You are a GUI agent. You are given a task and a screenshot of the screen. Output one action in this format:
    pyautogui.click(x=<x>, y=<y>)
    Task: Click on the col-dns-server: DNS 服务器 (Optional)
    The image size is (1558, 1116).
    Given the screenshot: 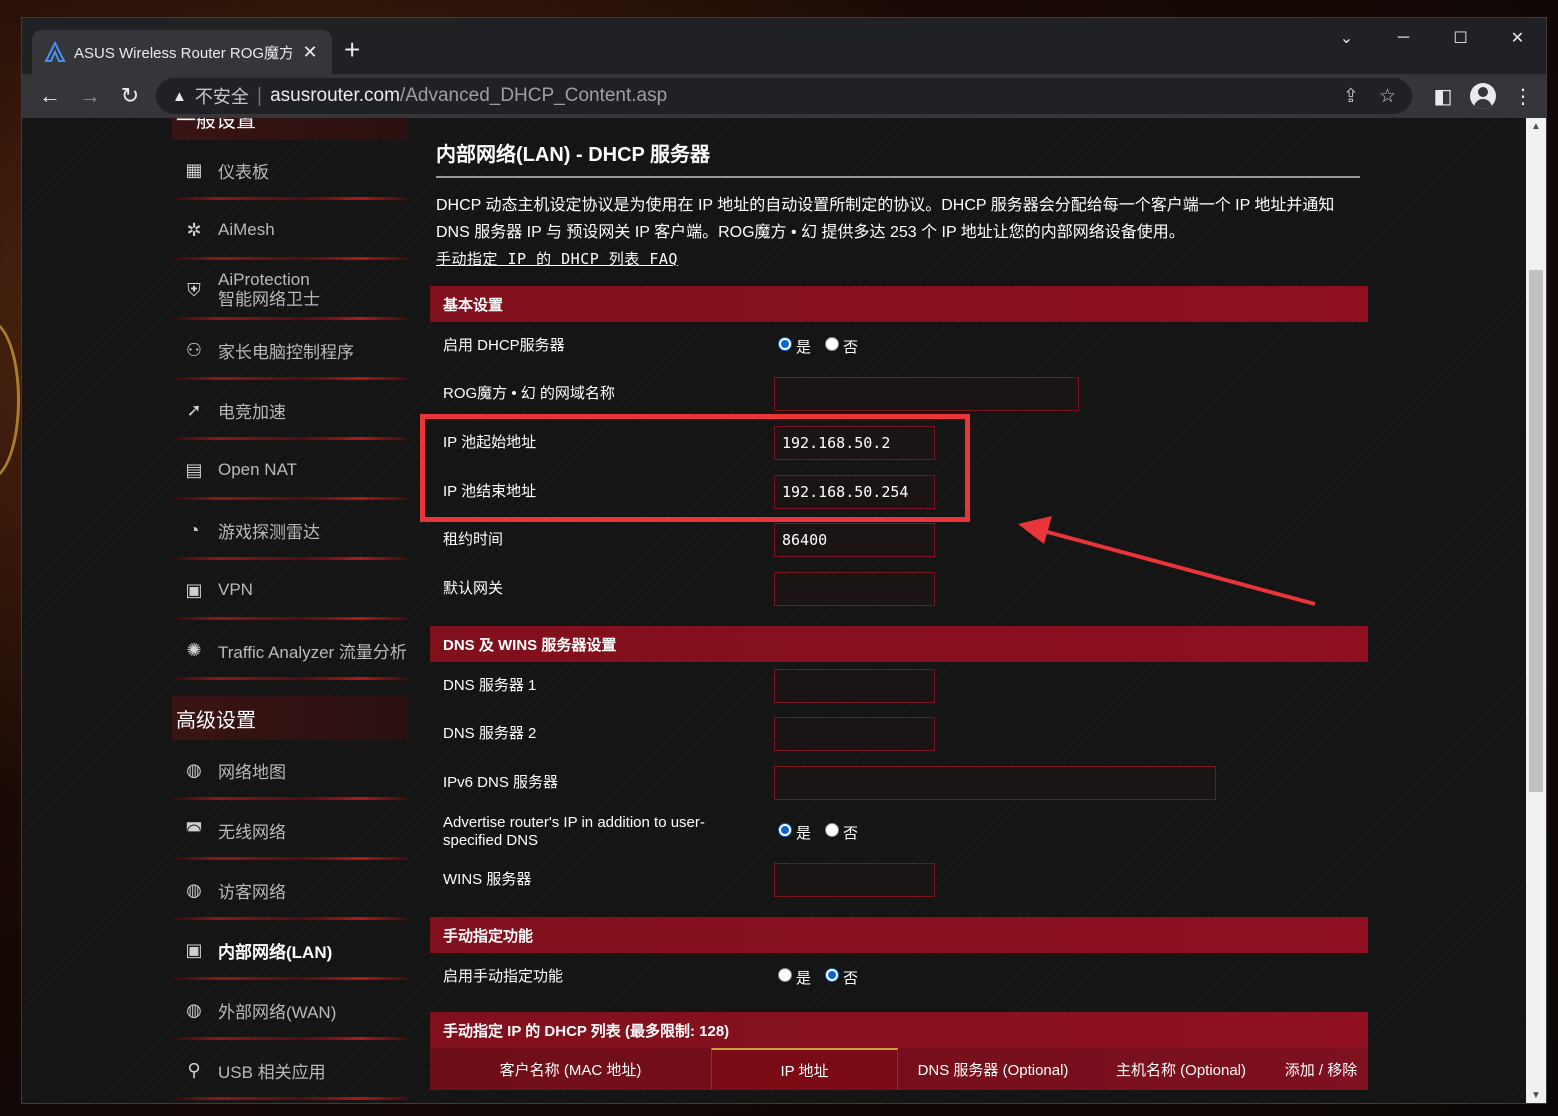 What is the action you would take?
    pyautogui.click(x=993, y=1069)
    